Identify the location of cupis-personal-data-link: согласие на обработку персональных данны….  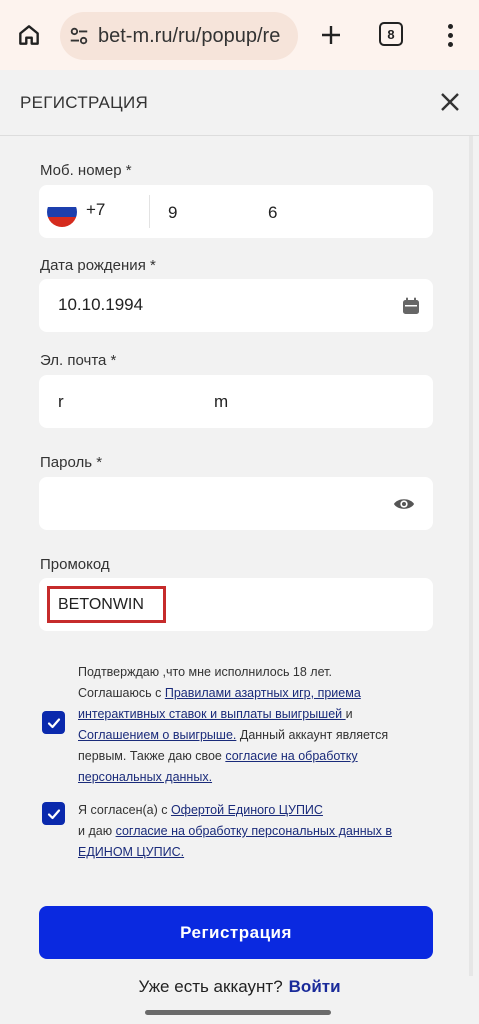
(235, 841).